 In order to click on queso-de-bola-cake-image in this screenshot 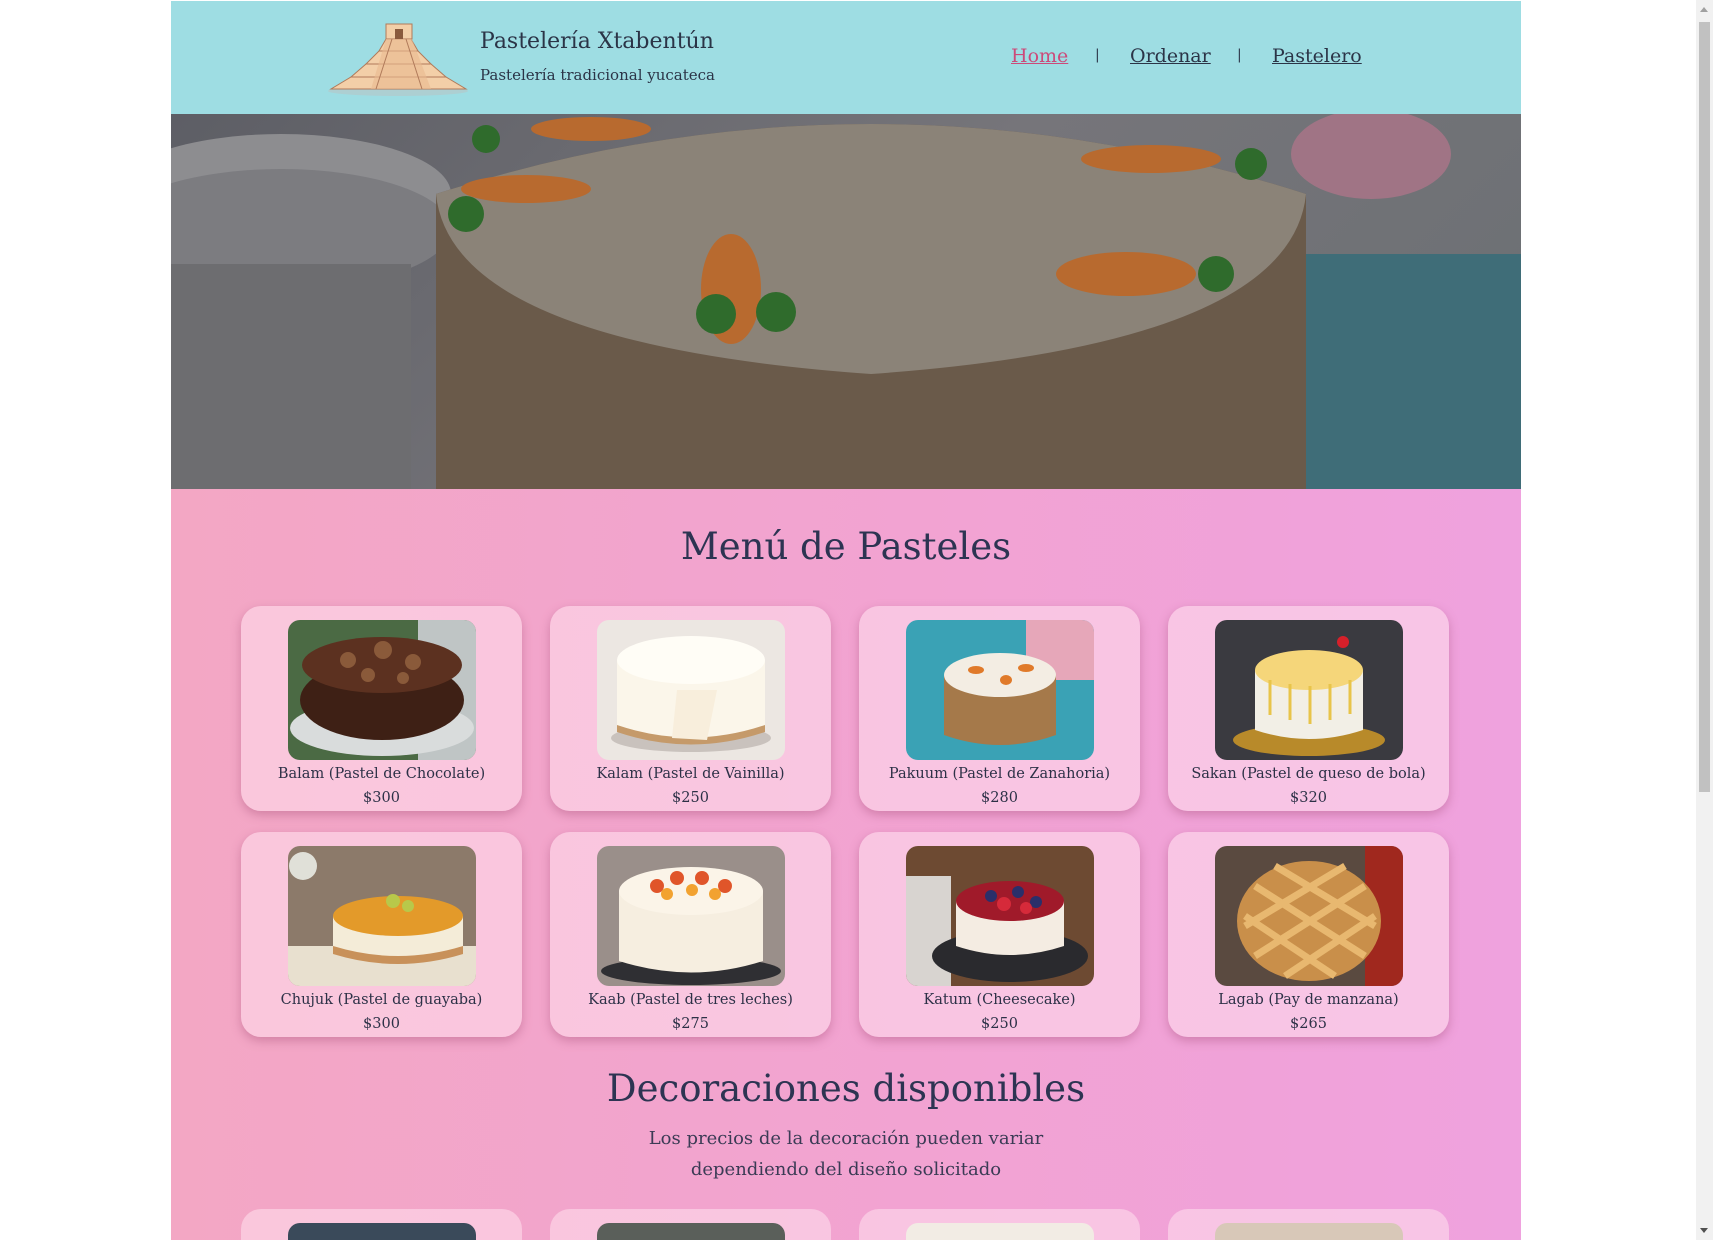, I will do `click(1309, 690)`.